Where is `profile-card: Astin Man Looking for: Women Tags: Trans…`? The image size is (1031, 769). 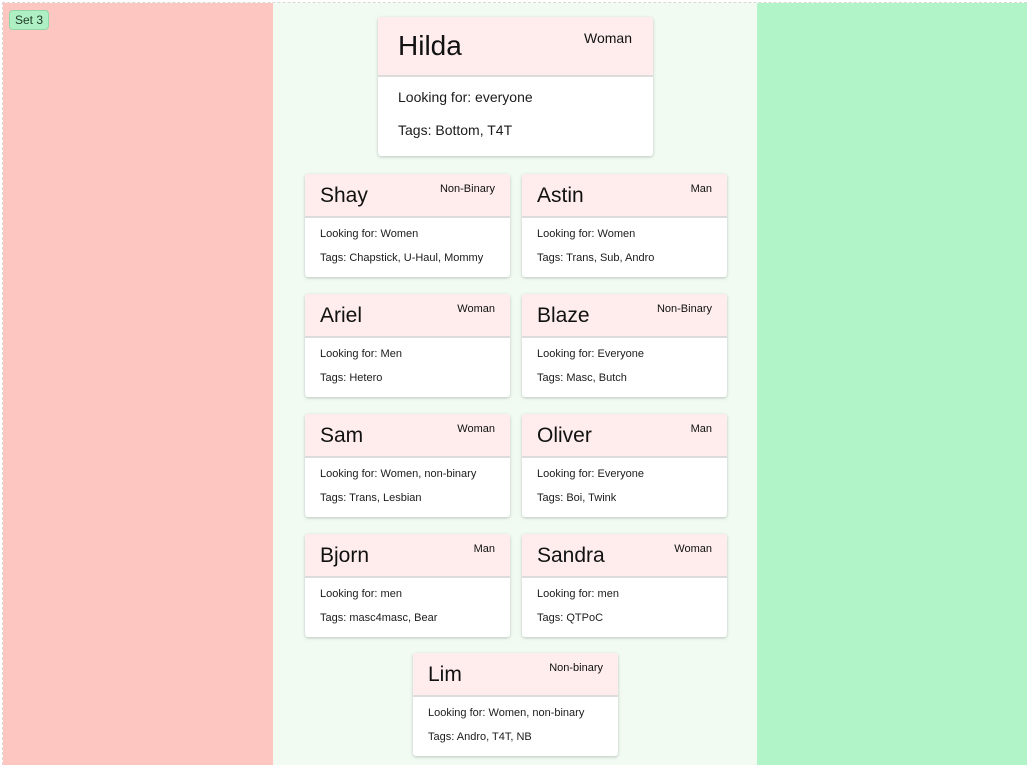 profile-card: Astin Man Looking for: Women Tags: Trans… is located at coordinates (624, 225).